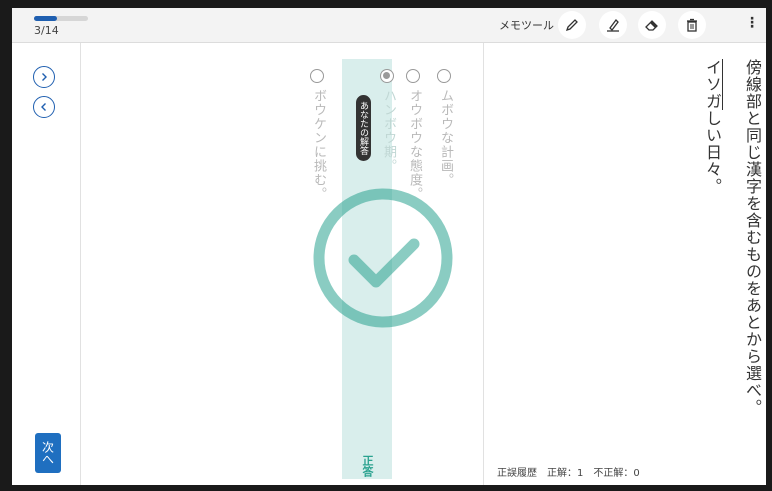 The image size is (772, 491). I want to click on progress-fill, so click(46, 18).